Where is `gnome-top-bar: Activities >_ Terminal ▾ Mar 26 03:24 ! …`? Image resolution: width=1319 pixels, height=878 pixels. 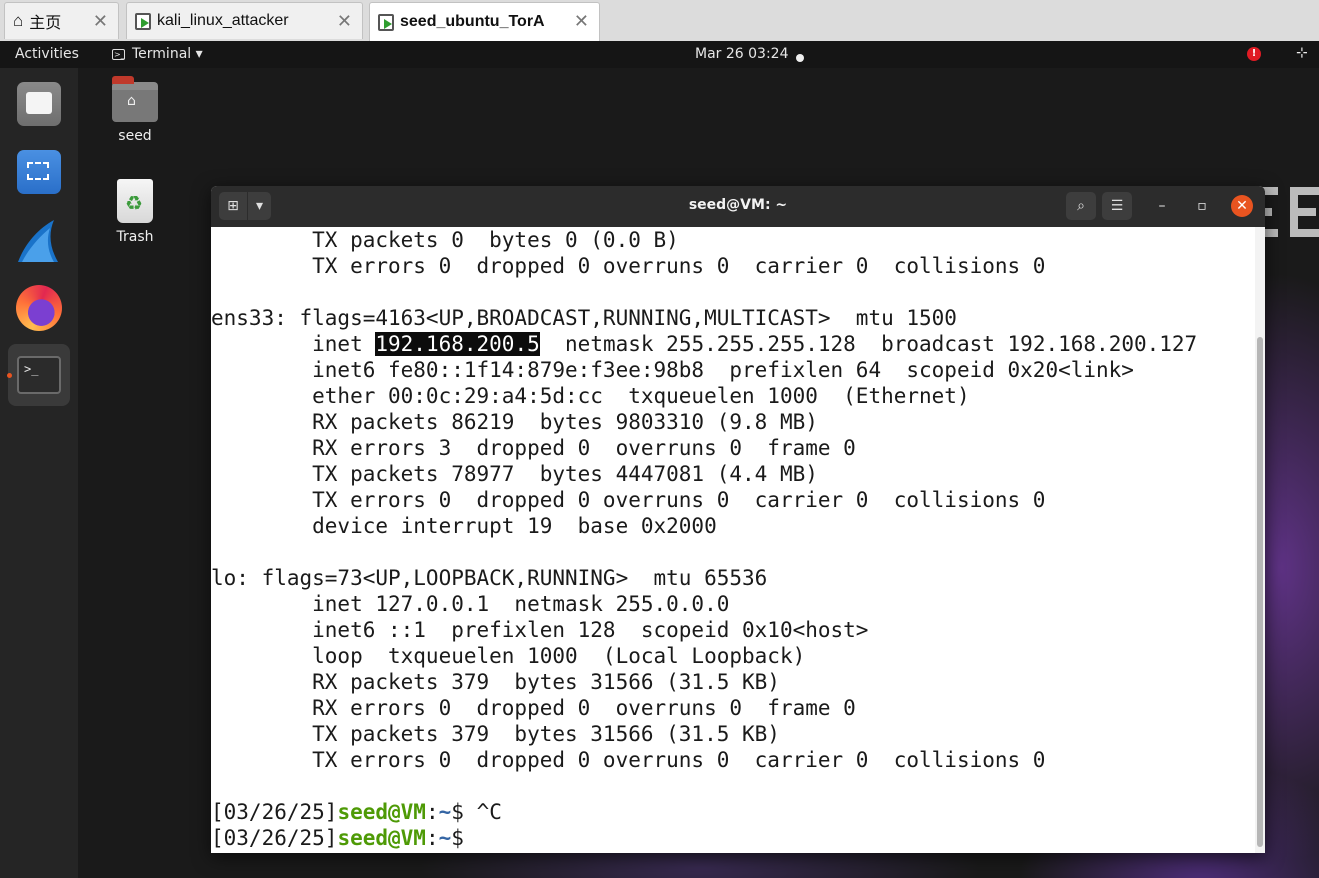 gnome-top-bar: Activities >_ Terminal ▾ Mar 26 03:24 ! … is located at coordinates (659, 54).